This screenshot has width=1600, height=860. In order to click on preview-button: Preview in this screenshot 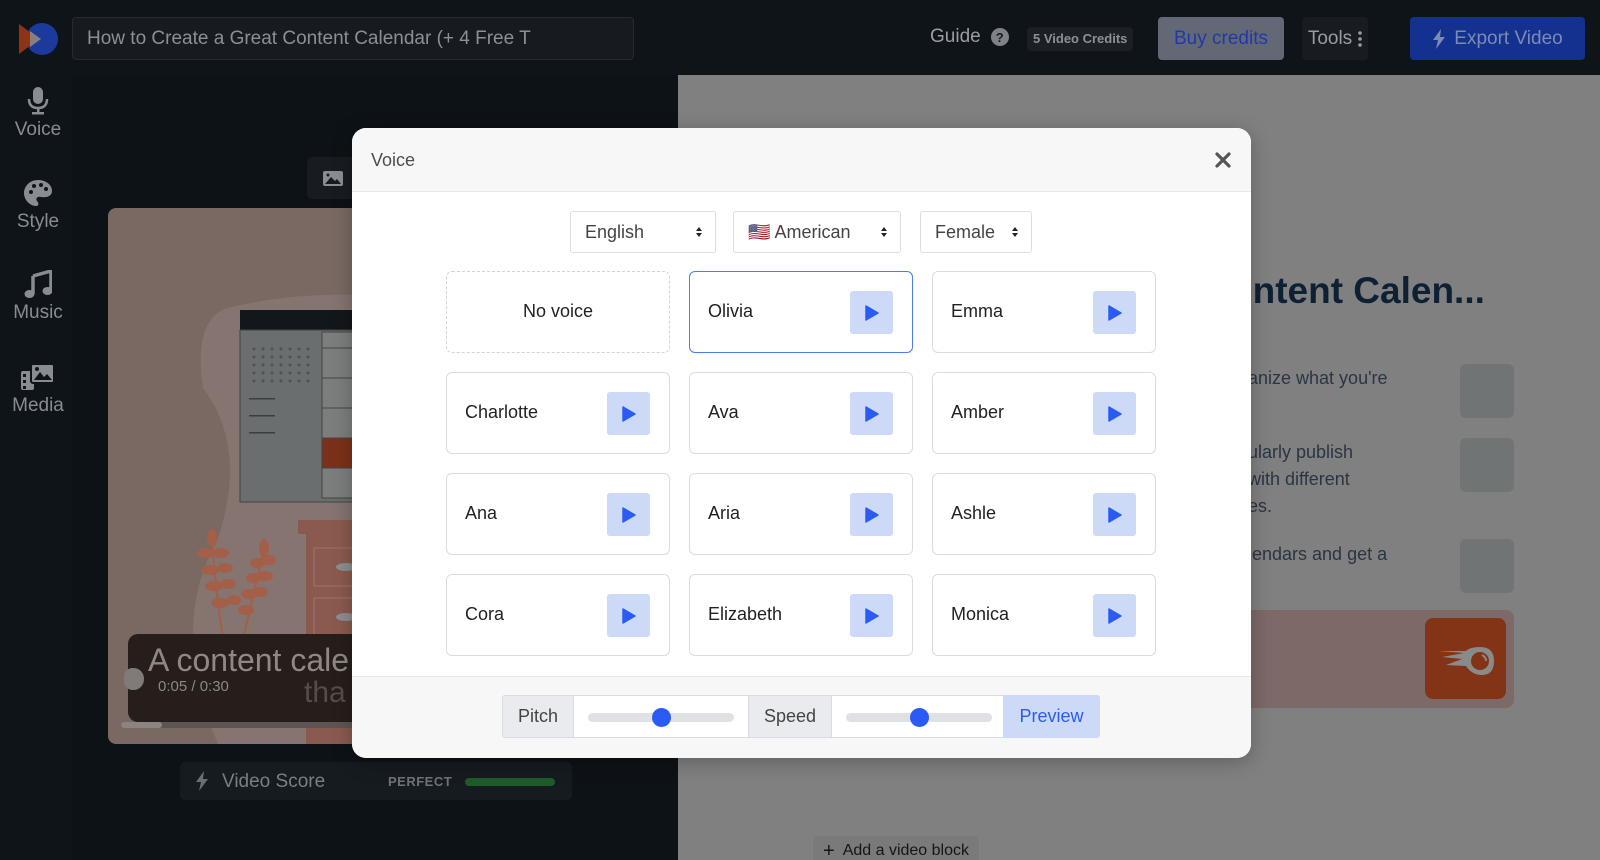, I will do `click(1051, 716)`.